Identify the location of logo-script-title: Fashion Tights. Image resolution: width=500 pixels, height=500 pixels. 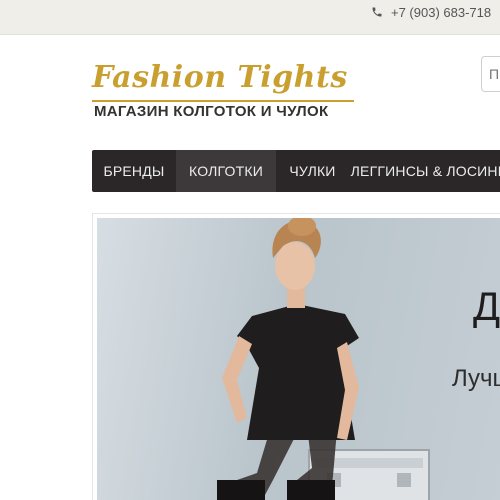
(220, 77).